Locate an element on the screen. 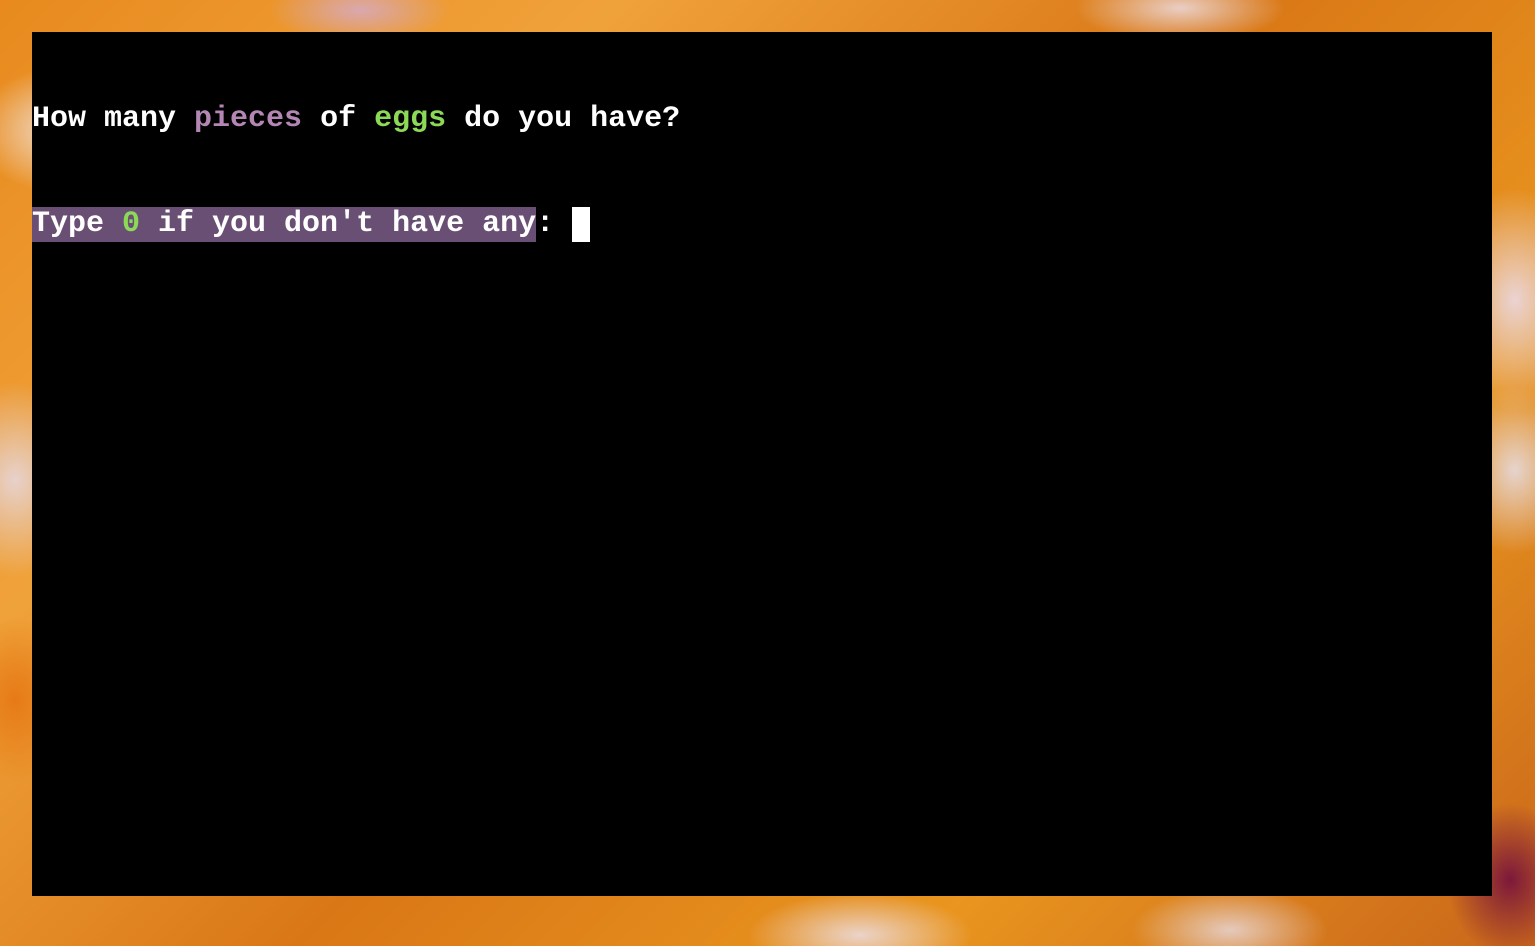  instruction-text-start: Type is located at coordinates (77, 224).